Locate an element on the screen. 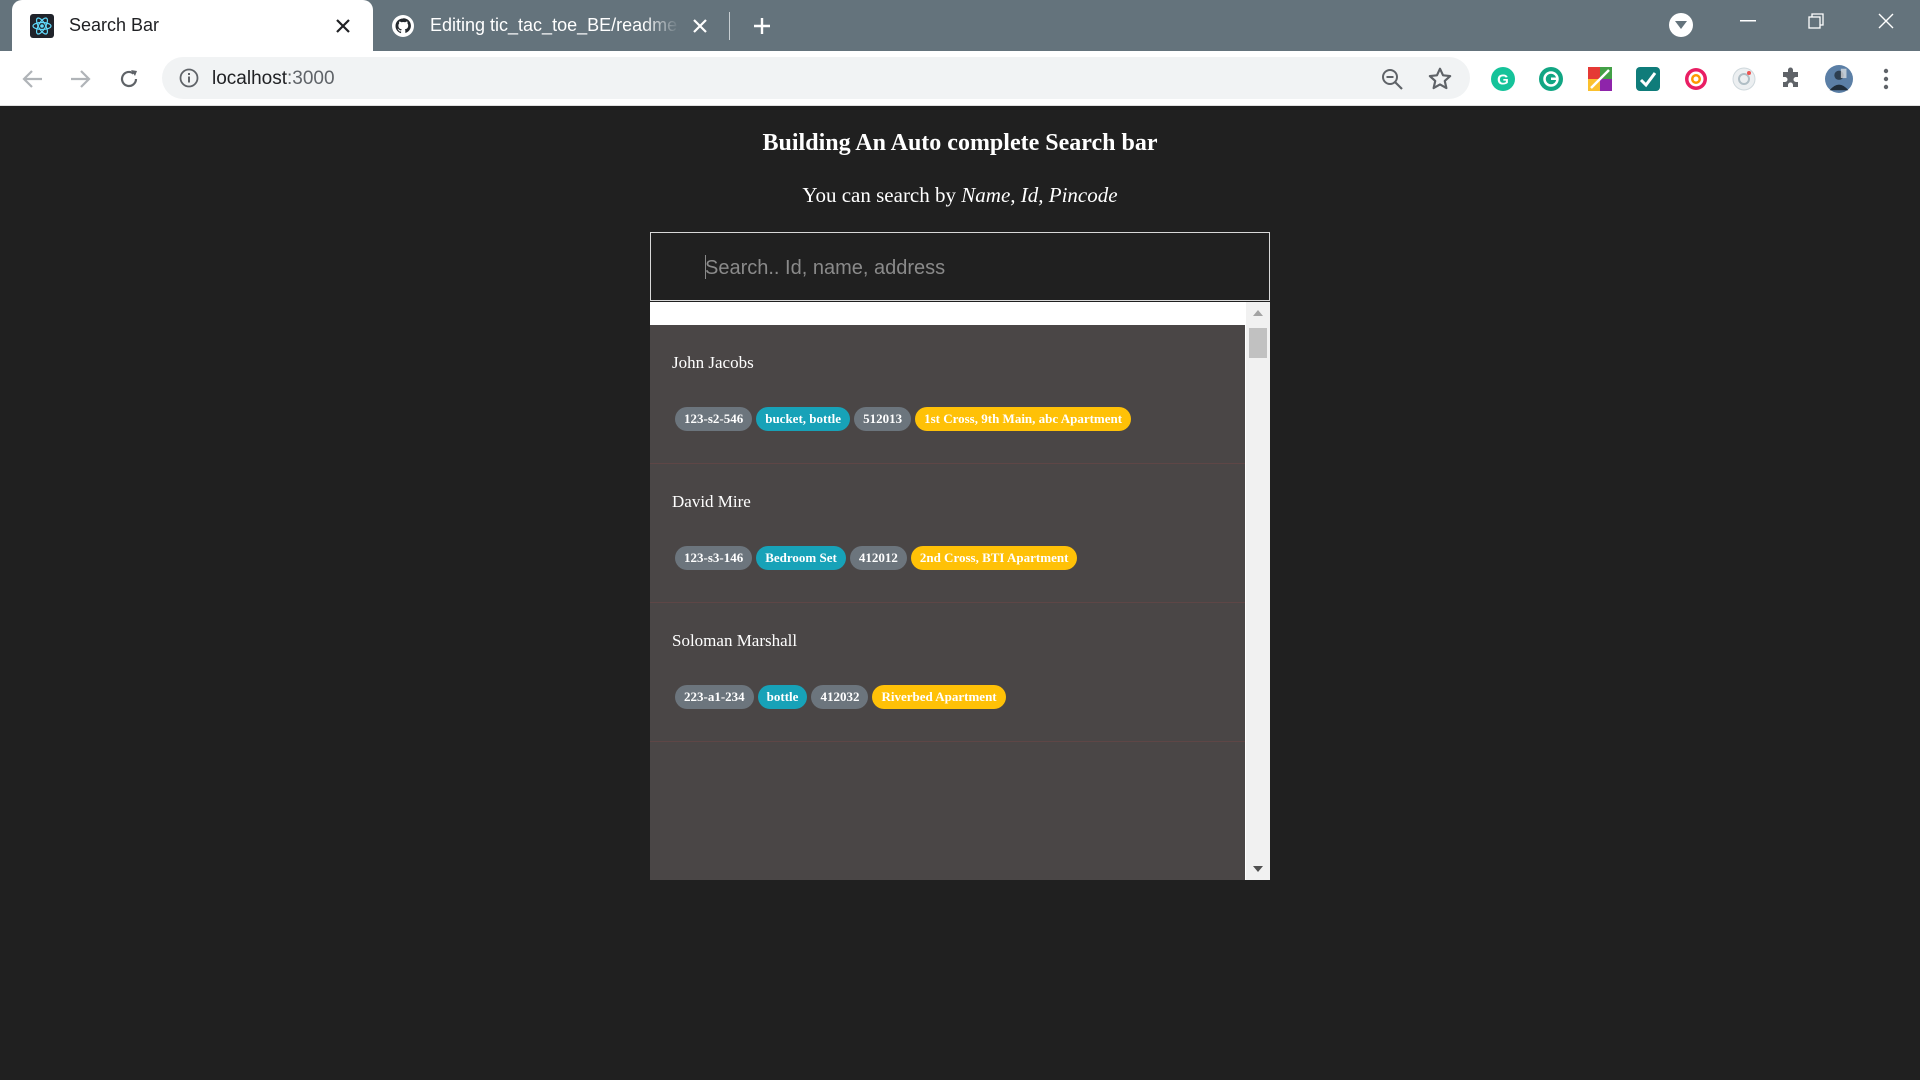 This screenshot has width=1920, height=1080. extensions-puzzle-icon is located at coordinates (1791, 79).